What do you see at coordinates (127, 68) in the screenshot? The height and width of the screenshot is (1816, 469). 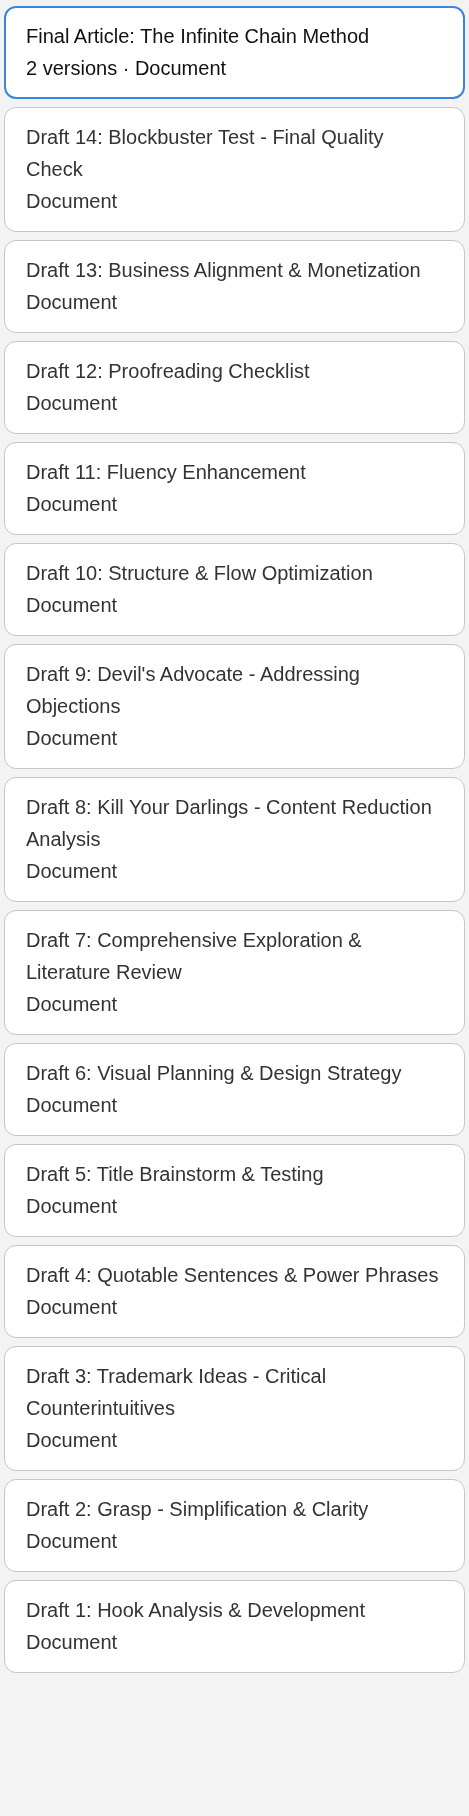 I see `document-meta: 2 versions · Document` at bounding box center [127, 68].